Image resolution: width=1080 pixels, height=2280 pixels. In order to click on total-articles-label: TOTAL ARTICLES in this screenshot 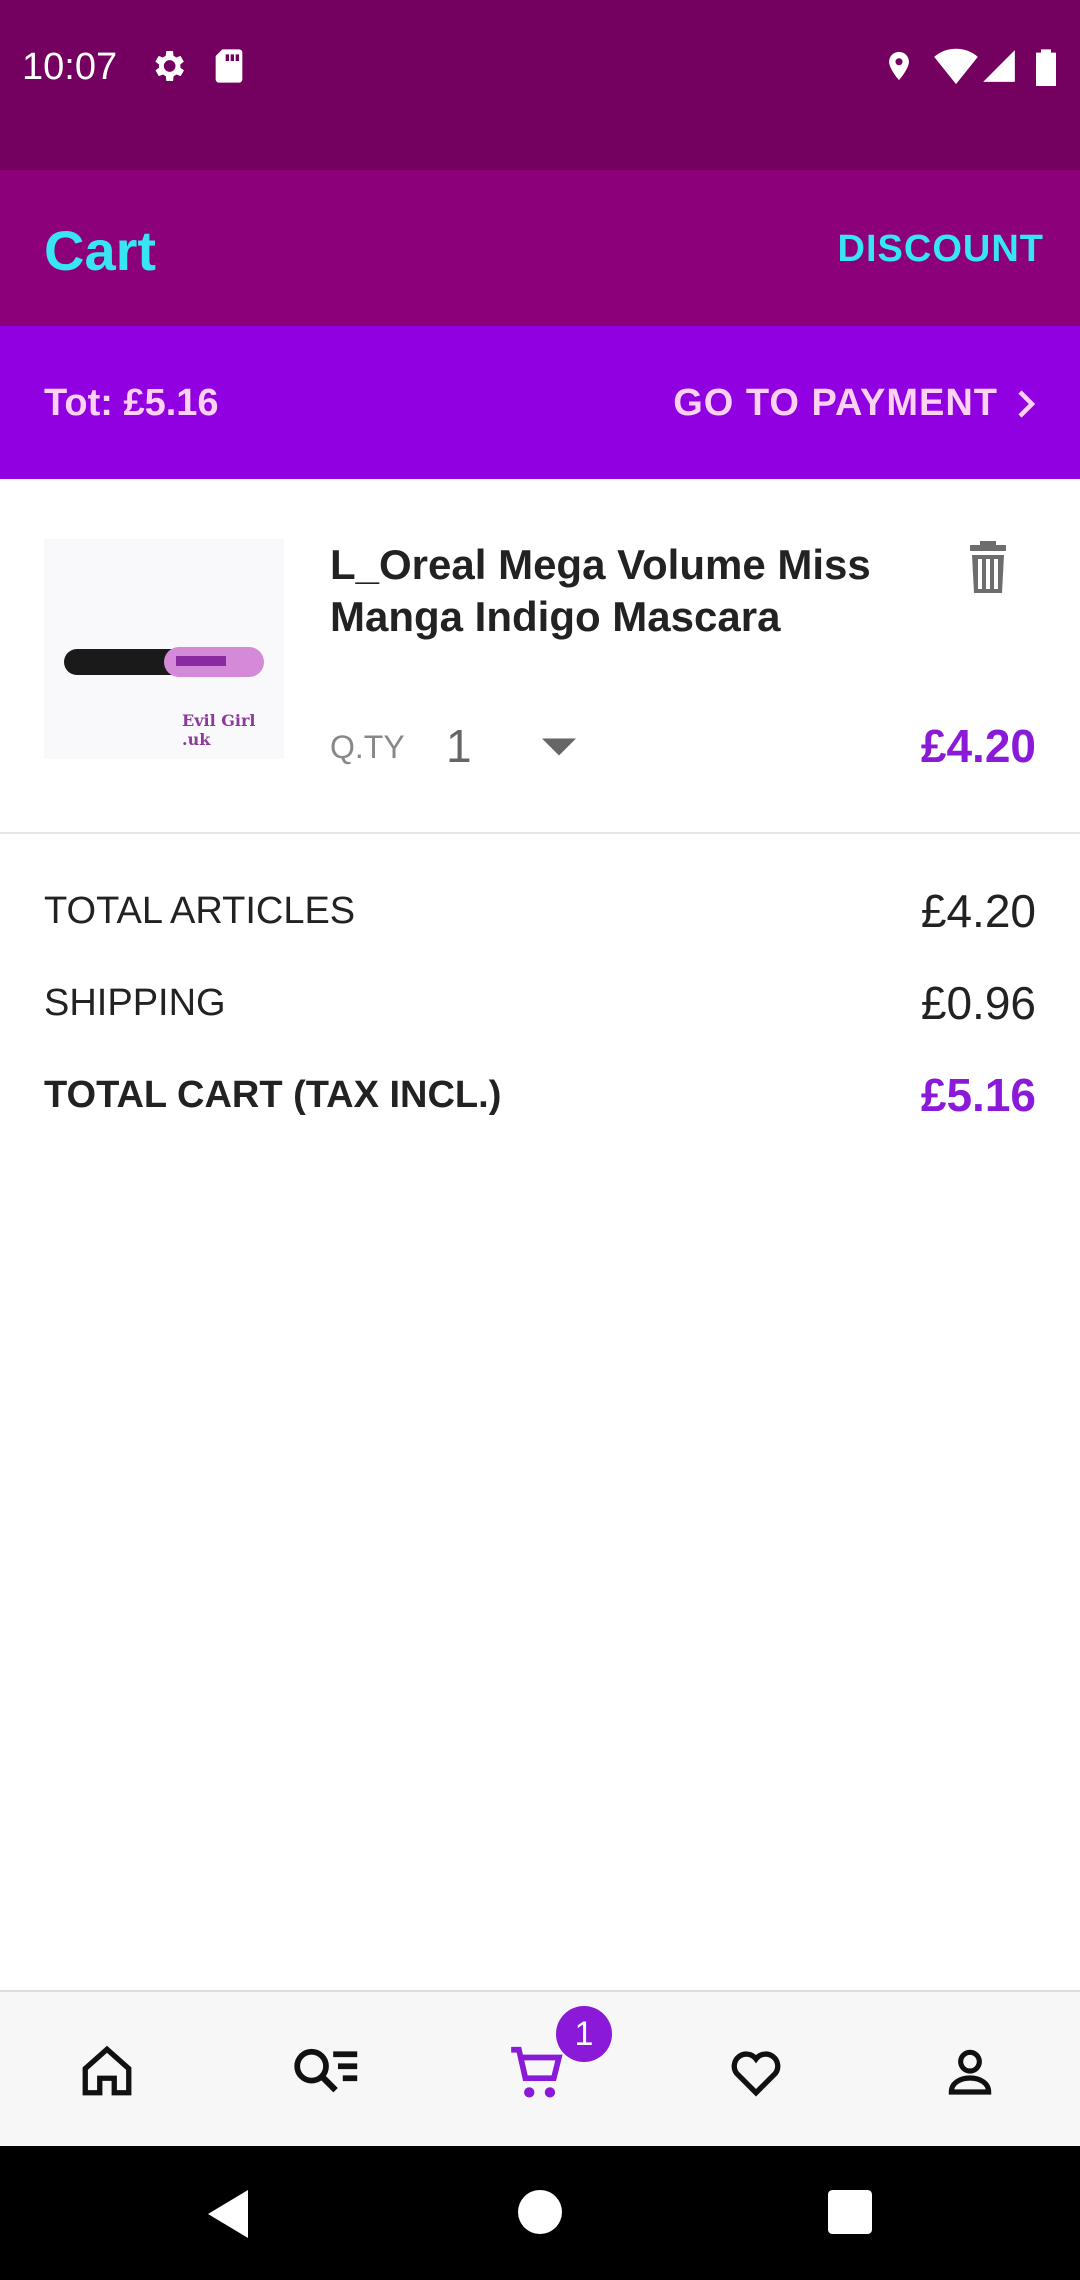, I will do `click(200, 911)`.